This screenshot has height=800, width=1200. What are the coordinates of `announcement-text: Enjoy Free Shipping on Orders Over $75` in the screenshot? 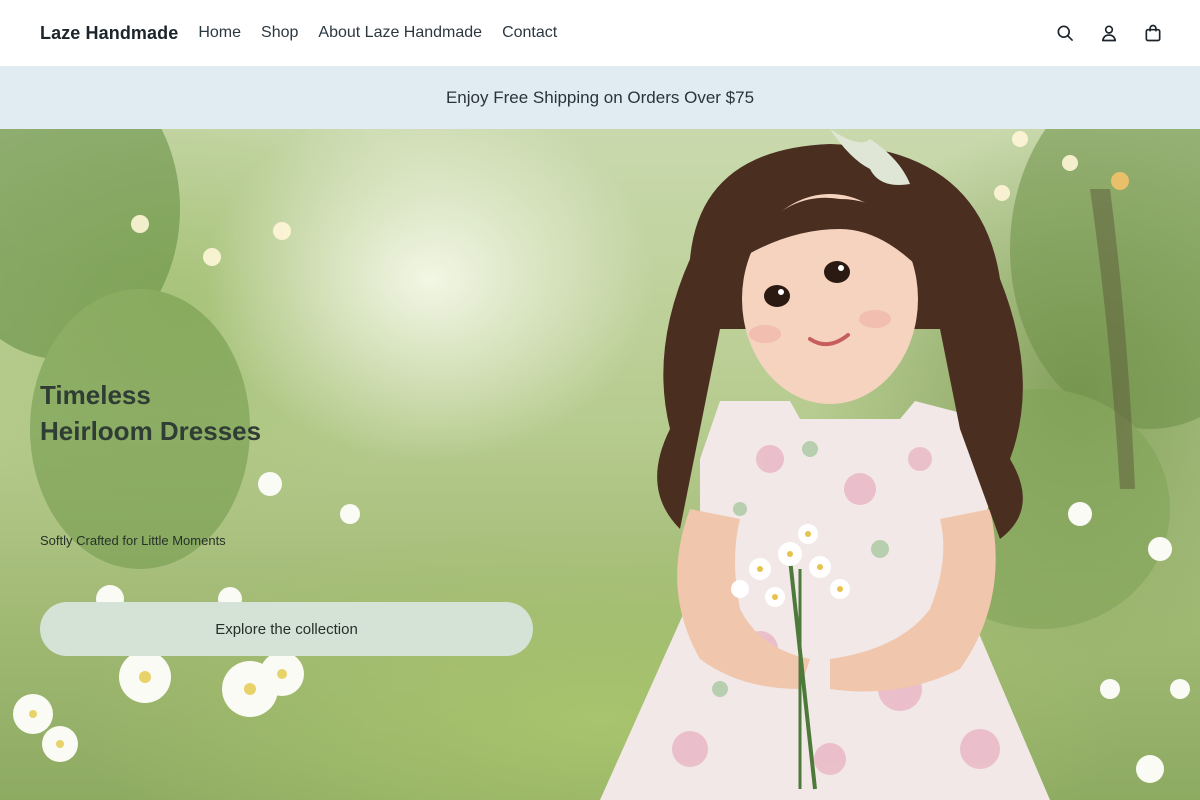 It's located at (600, 97).